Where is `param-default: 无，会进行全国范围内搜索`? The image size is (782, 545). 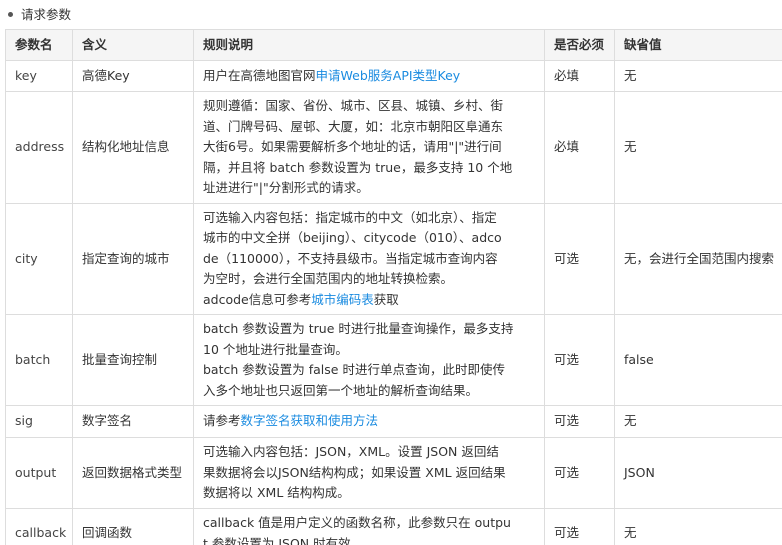
param-default: 无，会进行全国范围内搜索 is located at coordinates (698, 259).